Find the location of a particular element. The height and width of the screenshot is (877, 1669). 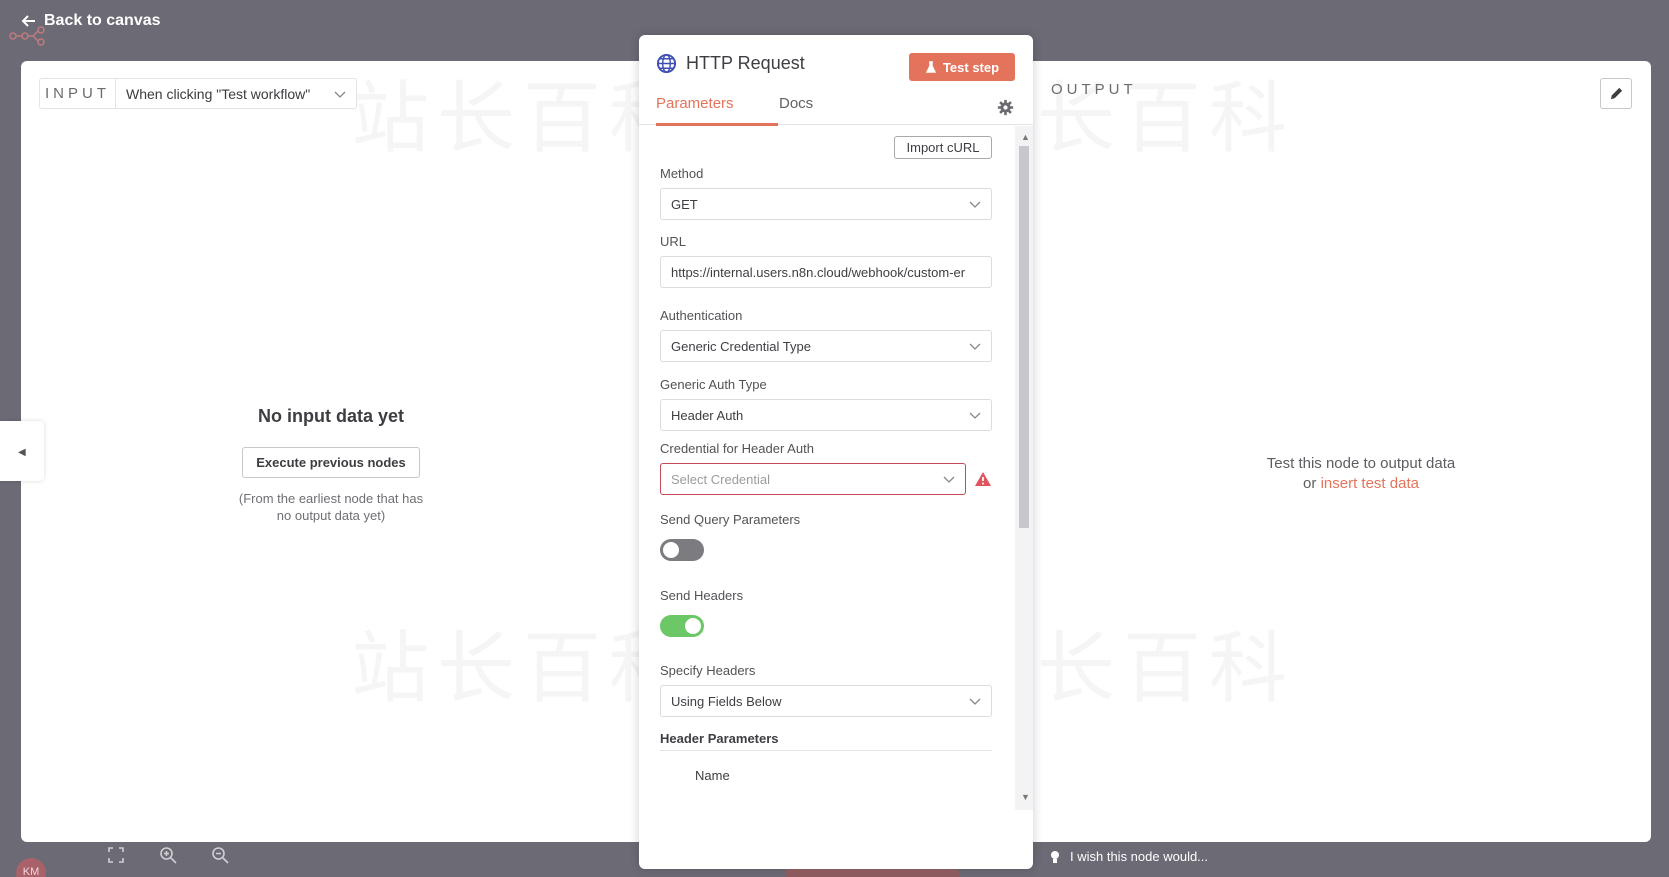

credential-select: Select Credential is located at coordinates (813, 479).